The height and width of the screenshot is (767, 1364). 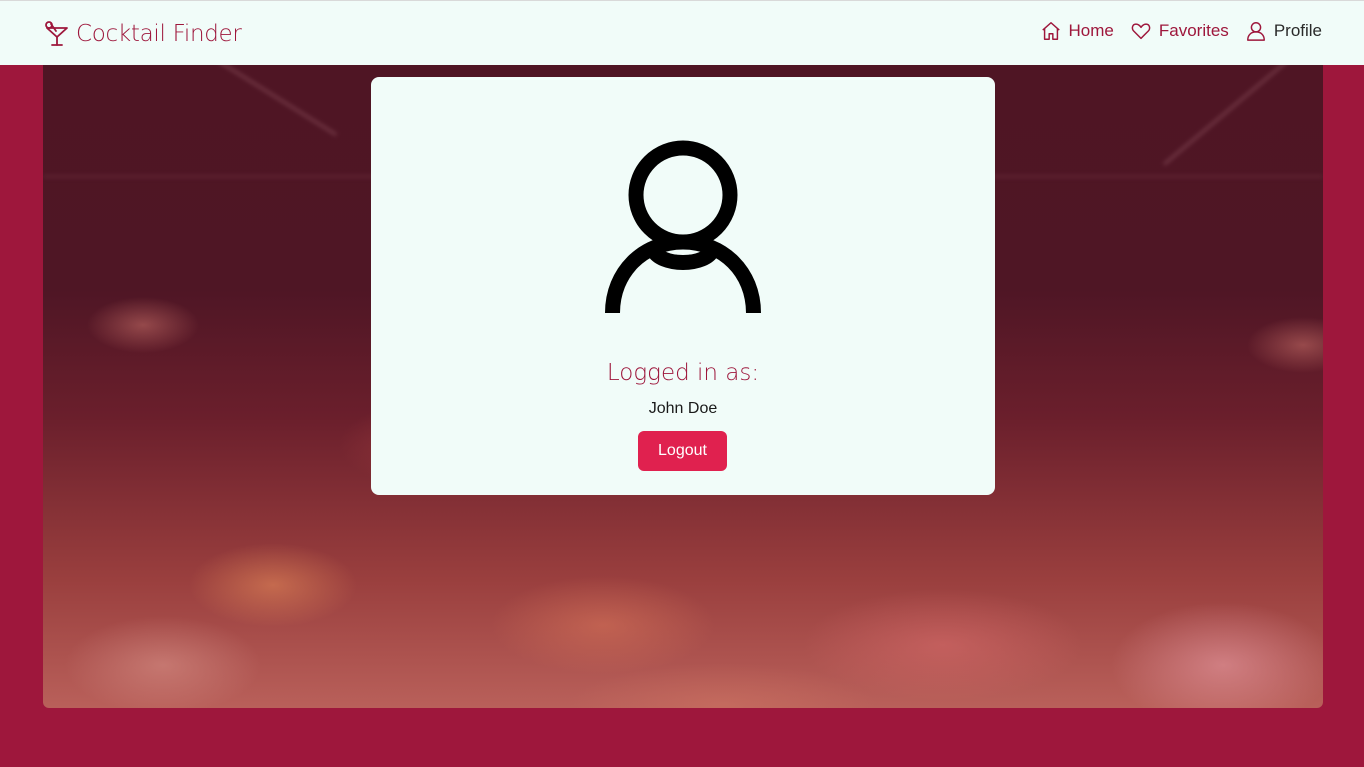 I want to click on nav-profile-label: Profile, so click(x=1297, y=30).